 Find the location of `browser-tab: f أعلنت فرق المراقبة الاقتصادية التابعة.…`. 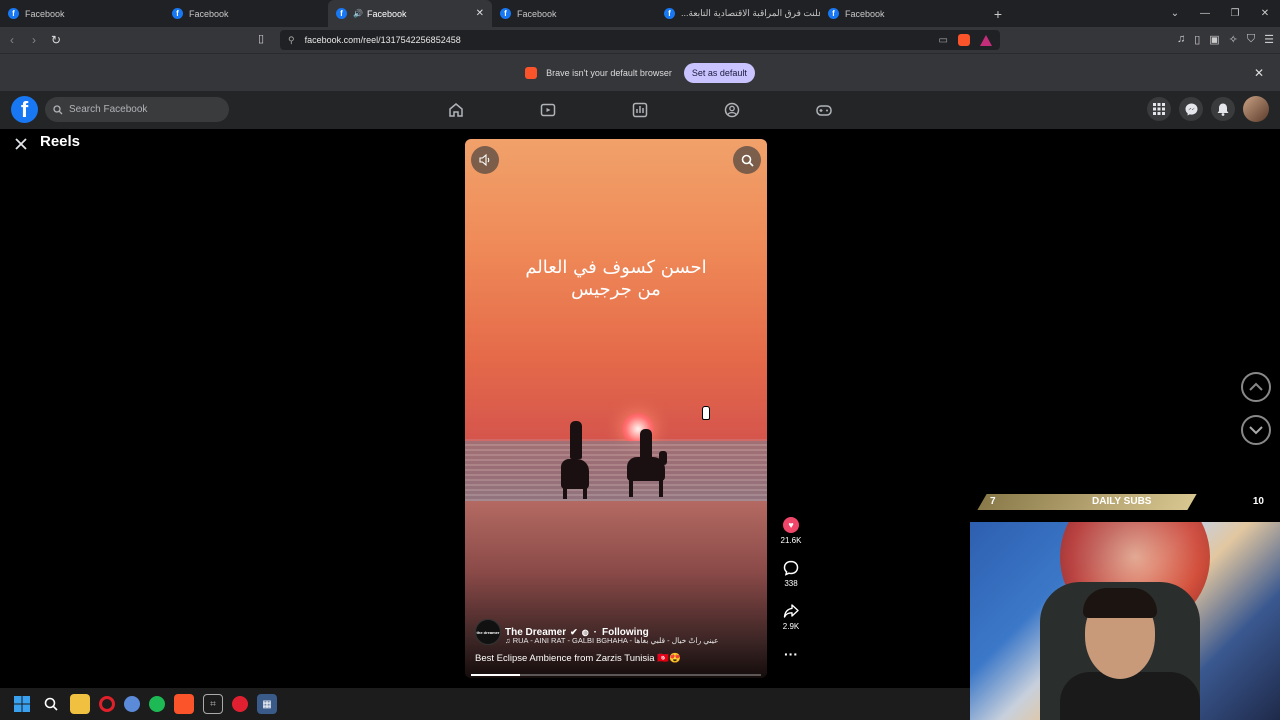

browser-tab: f أعلنت فرق المراقبة الاقتصادية التابعة.… is located at coordinates (738, 13).